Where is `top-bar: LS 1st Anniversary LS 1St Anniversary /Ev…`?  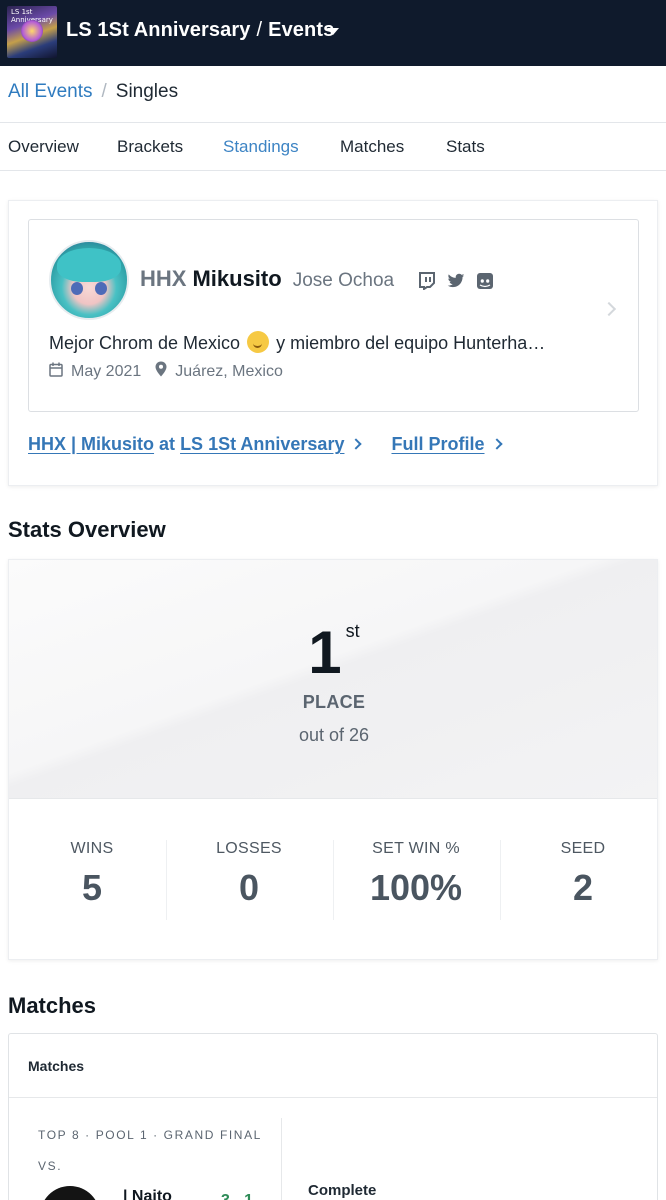
top-bar: LS 1st Anniversary LS 1St Anniversary /Ev… is located at coordinates (333, 33).